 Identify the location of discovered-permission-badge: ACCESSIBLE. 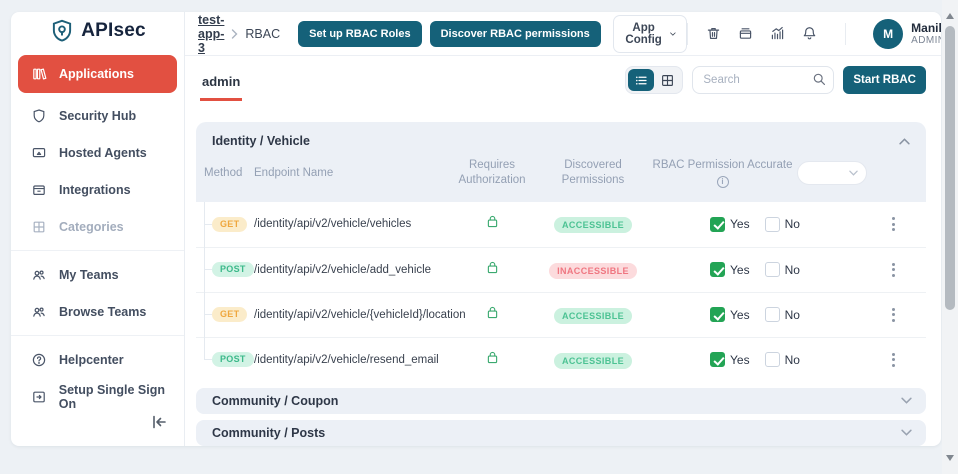
(592, 360).